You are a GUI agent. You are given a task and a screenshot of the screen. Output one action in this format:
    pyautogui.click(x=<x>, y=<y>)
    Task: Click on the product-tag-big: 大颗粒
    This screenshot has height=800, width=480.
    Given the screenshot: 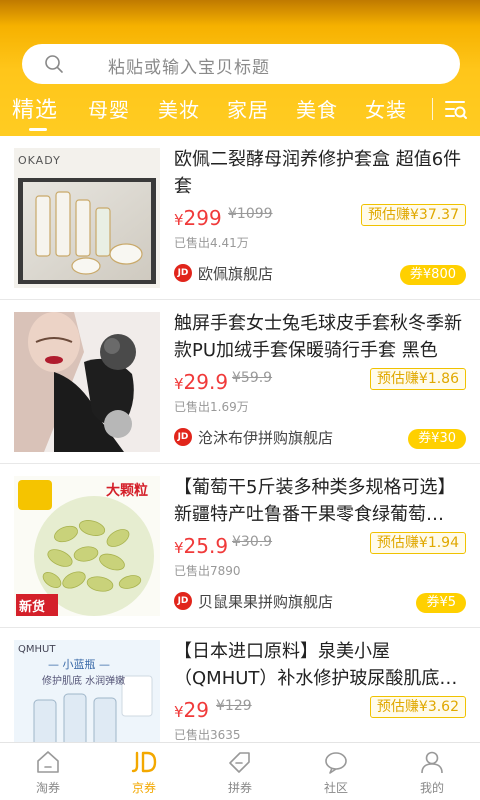 What is the action you would take?
    pyautogui.click(x=127, y=491)
    